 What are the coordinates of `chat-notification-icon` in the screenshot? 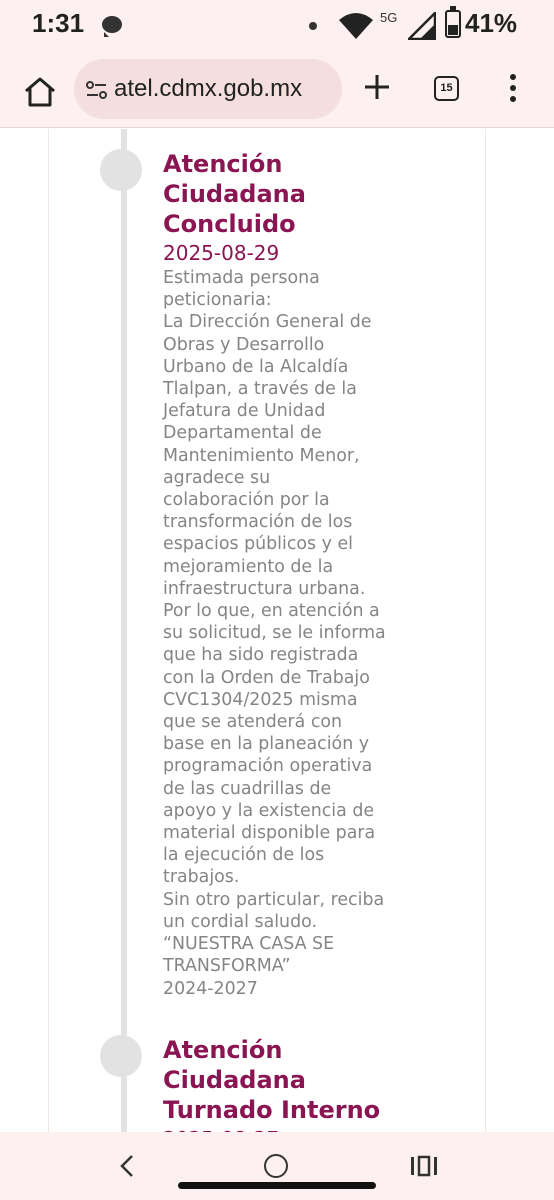 It's located at (112, 26).